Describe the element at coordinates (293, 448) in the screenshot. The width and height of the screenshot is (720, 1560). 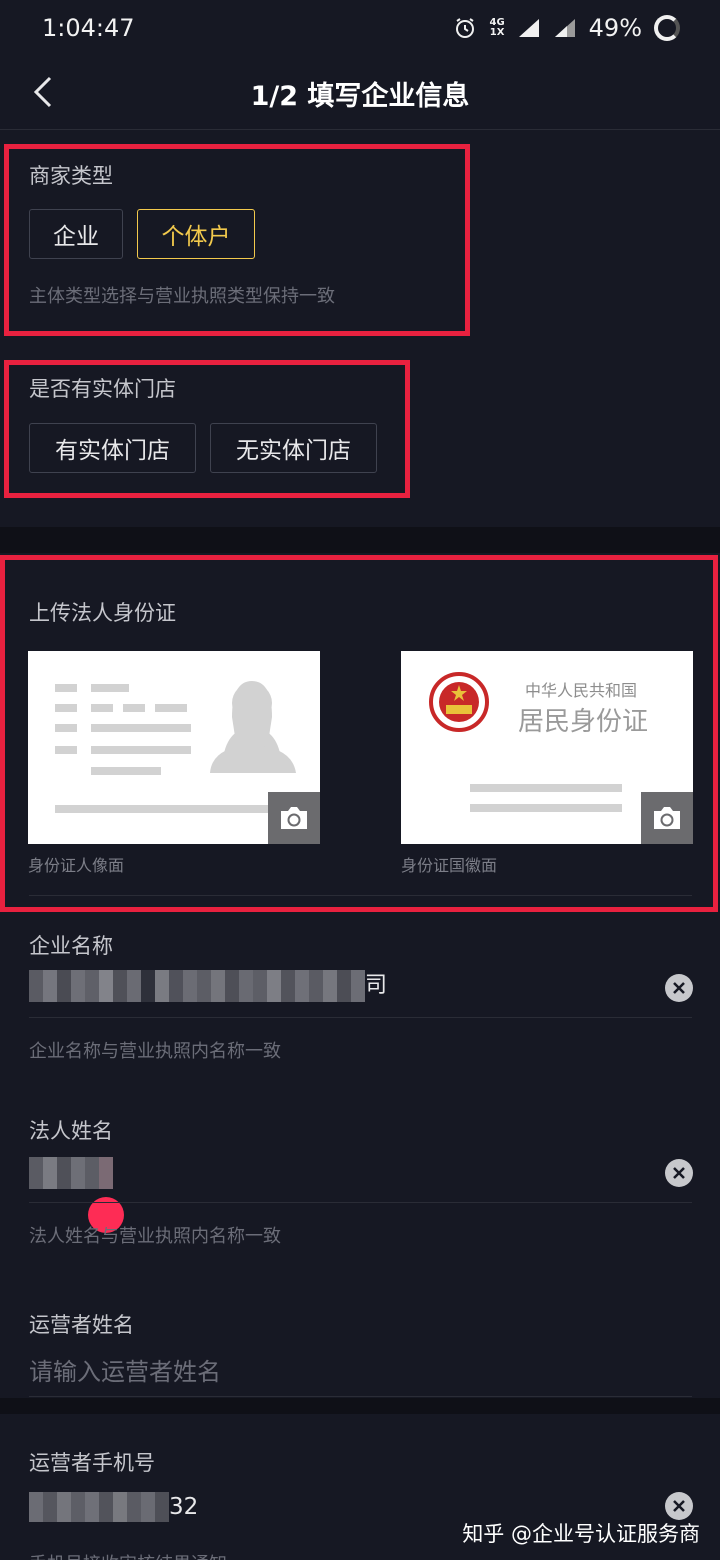
I see `no-store-button: 无实体门店` at that location.